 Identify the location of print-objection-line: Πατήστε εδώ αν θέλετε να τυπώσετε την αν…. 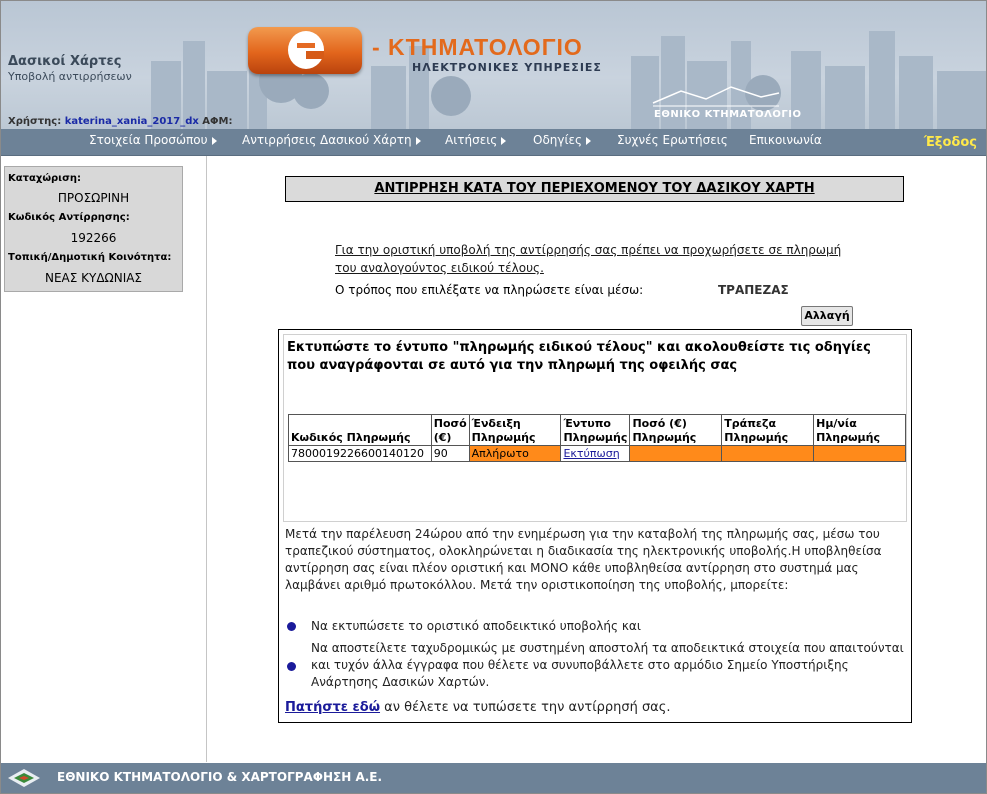
(478, 707).